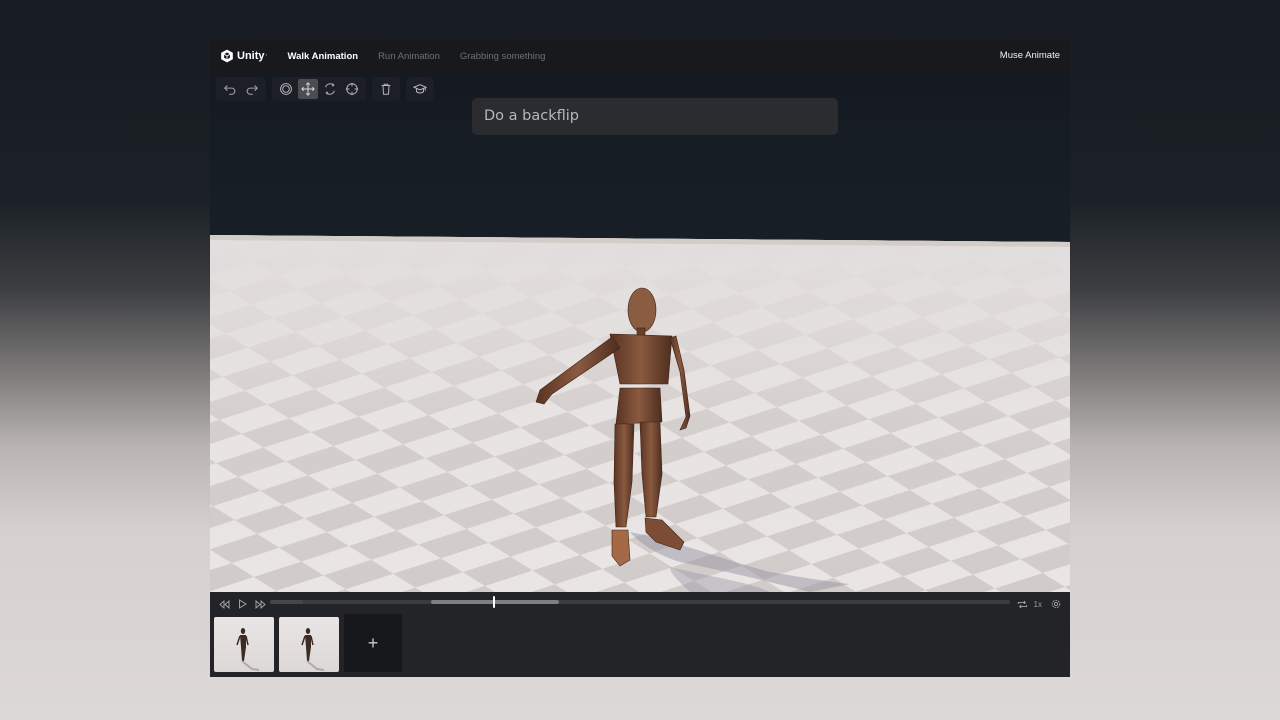 This screenshot has height=720, width=1280. Describe the element at coordinates (251, 56) in the screenshot. I see `unity-logo-text: Unity` at that location.